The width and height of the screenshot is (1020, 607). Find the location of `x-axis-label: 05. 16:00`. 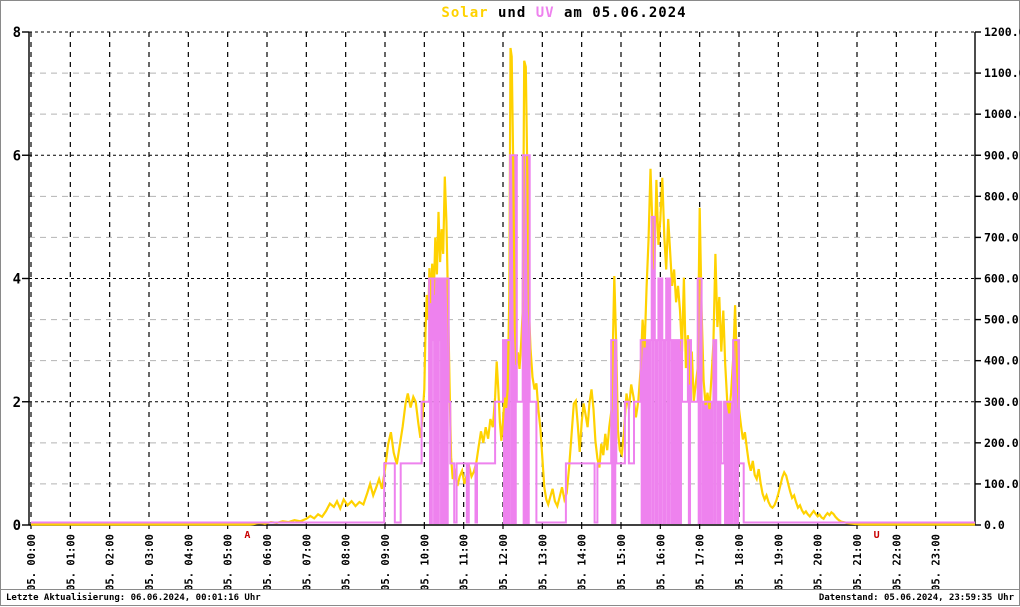

x-axis-label: 05. 16:00 is located at coordinates (661, 561).